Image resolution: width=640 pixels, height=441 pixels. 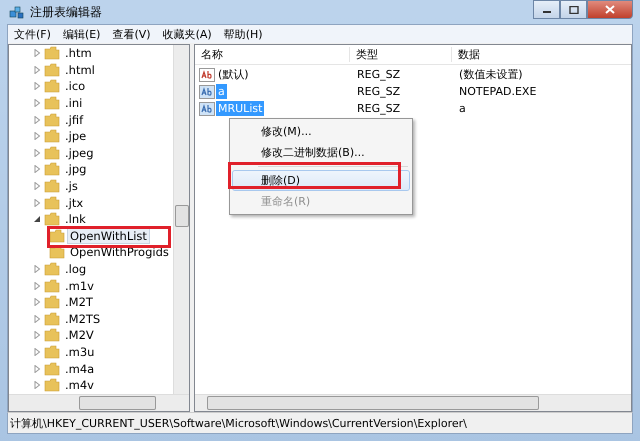 I want to click on column-header: 名称, so click(x=272, y=54).